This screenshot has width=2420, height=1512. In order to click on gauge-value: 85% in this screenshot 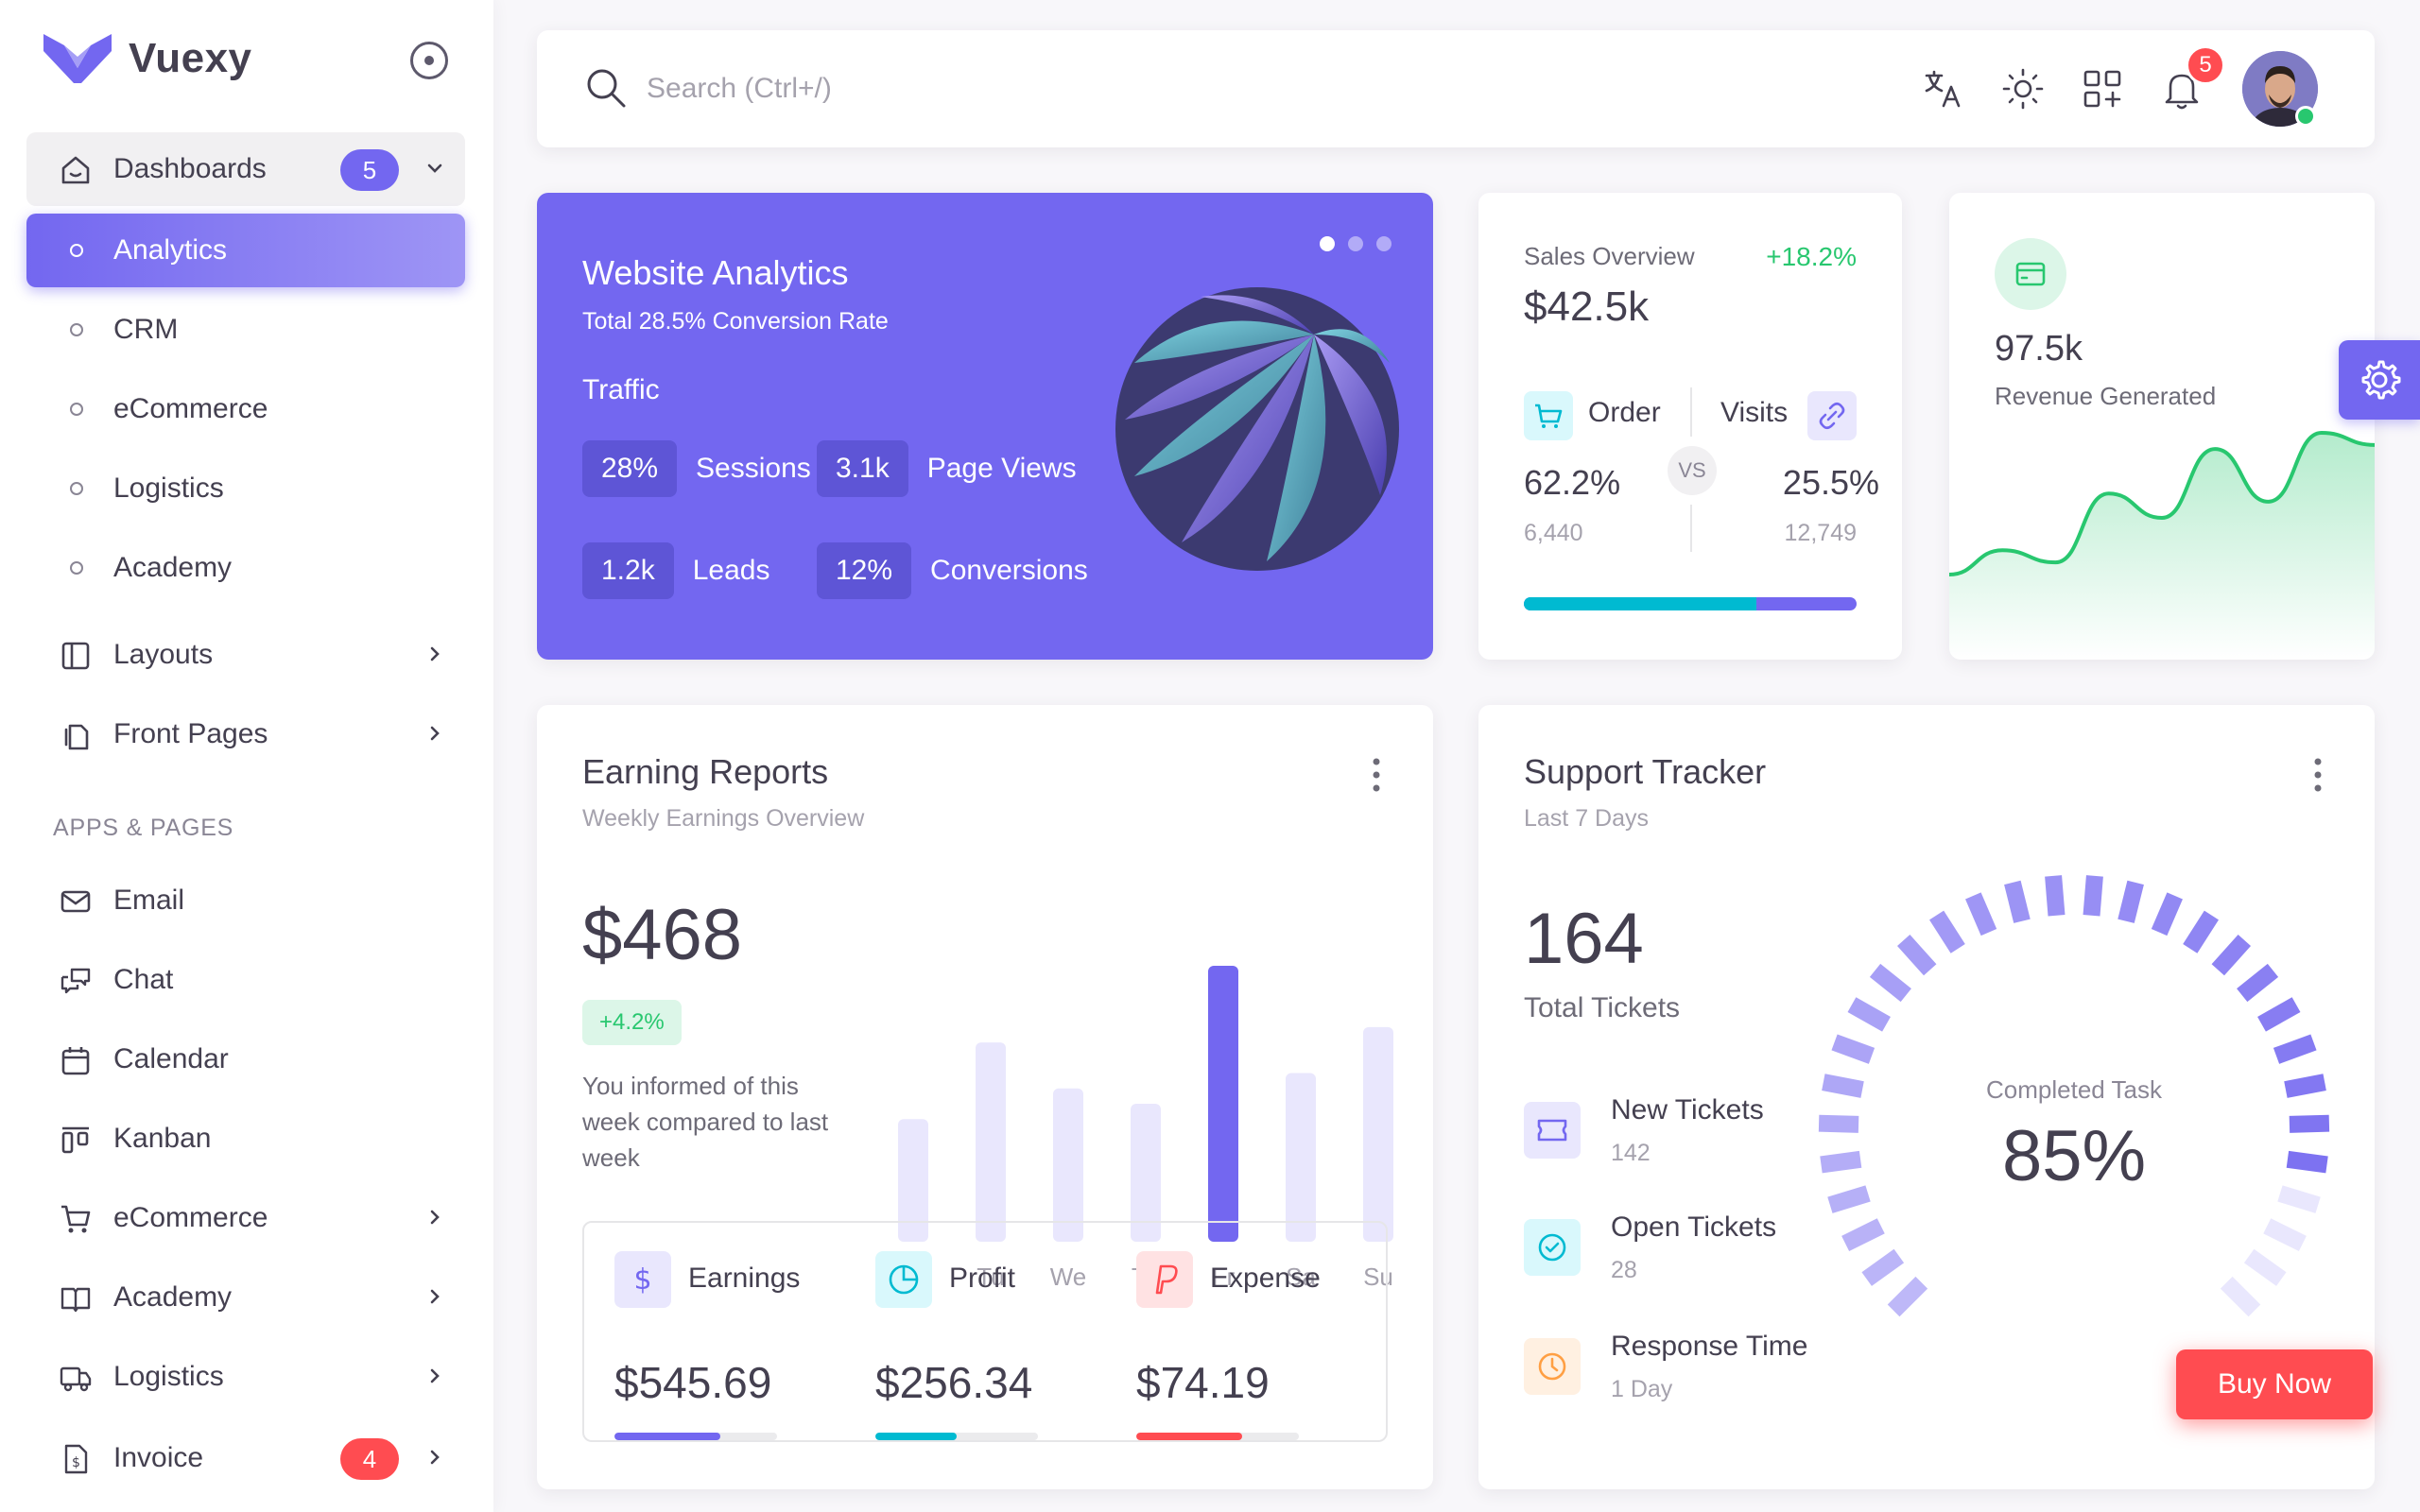, I will do `click(2074, 1156)`.